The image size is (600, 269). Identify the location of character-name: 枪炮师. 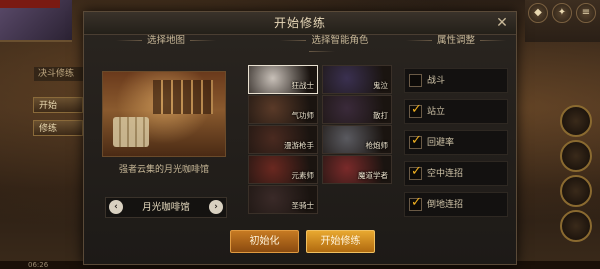
(377, 145).